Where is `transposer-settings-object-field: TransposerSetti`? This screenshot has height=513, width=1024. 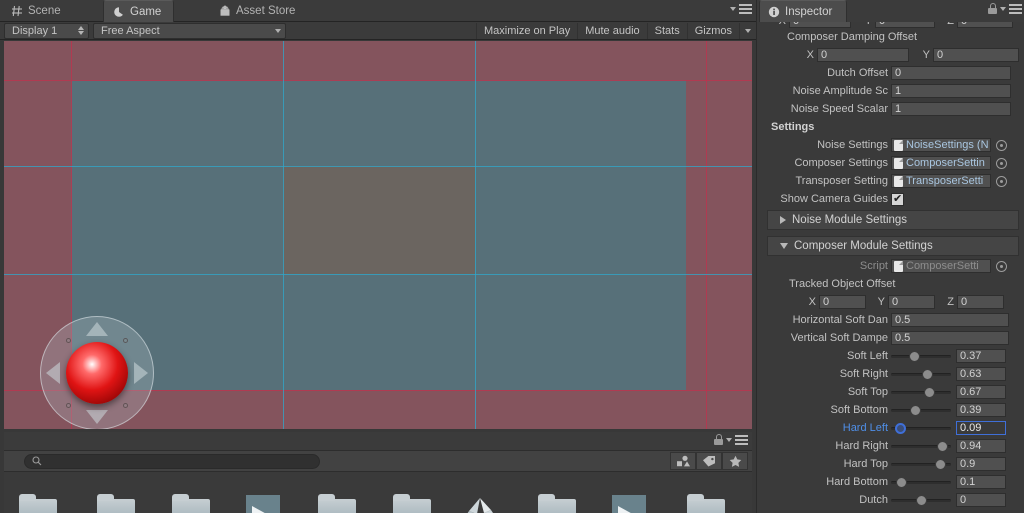
transposer-settings-object-field: TransposerSetti is located at coordinates (941, 181).